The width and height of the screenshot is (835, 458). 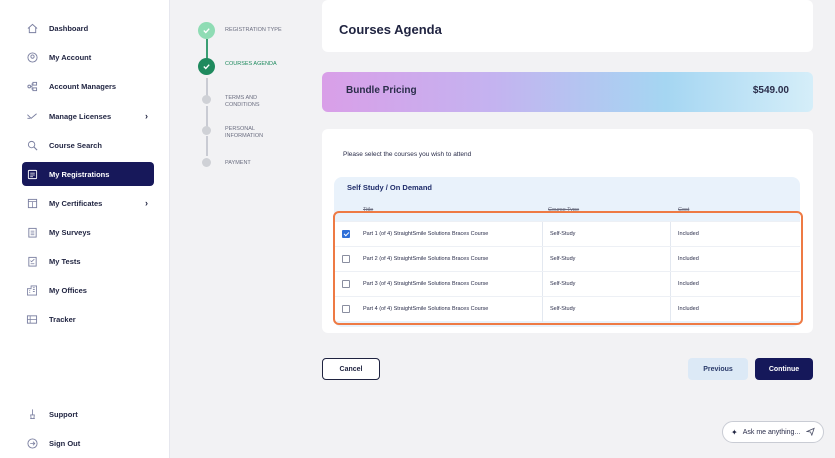 What do you see at coordinates (238, 163) in the screenshot?
I see `step-label-payment: PAYMENT` at bounding box center [238, 163].